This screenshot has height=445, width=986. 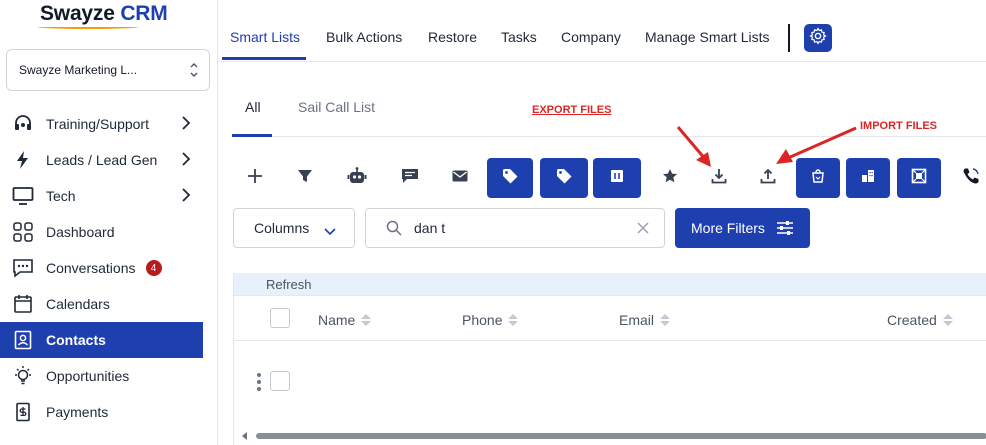 What do you see at coordinates (88, 27) in the screenshot?
I see `logo-swoosh` at bounding box center [88, 27].